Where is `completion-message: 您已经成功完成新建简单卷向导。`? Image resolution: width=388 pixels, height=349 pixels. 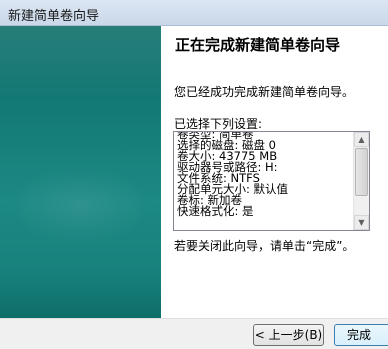
completion-message: 您已经成功完成新建简单卷向导。 is located at coordinates (264, 92).